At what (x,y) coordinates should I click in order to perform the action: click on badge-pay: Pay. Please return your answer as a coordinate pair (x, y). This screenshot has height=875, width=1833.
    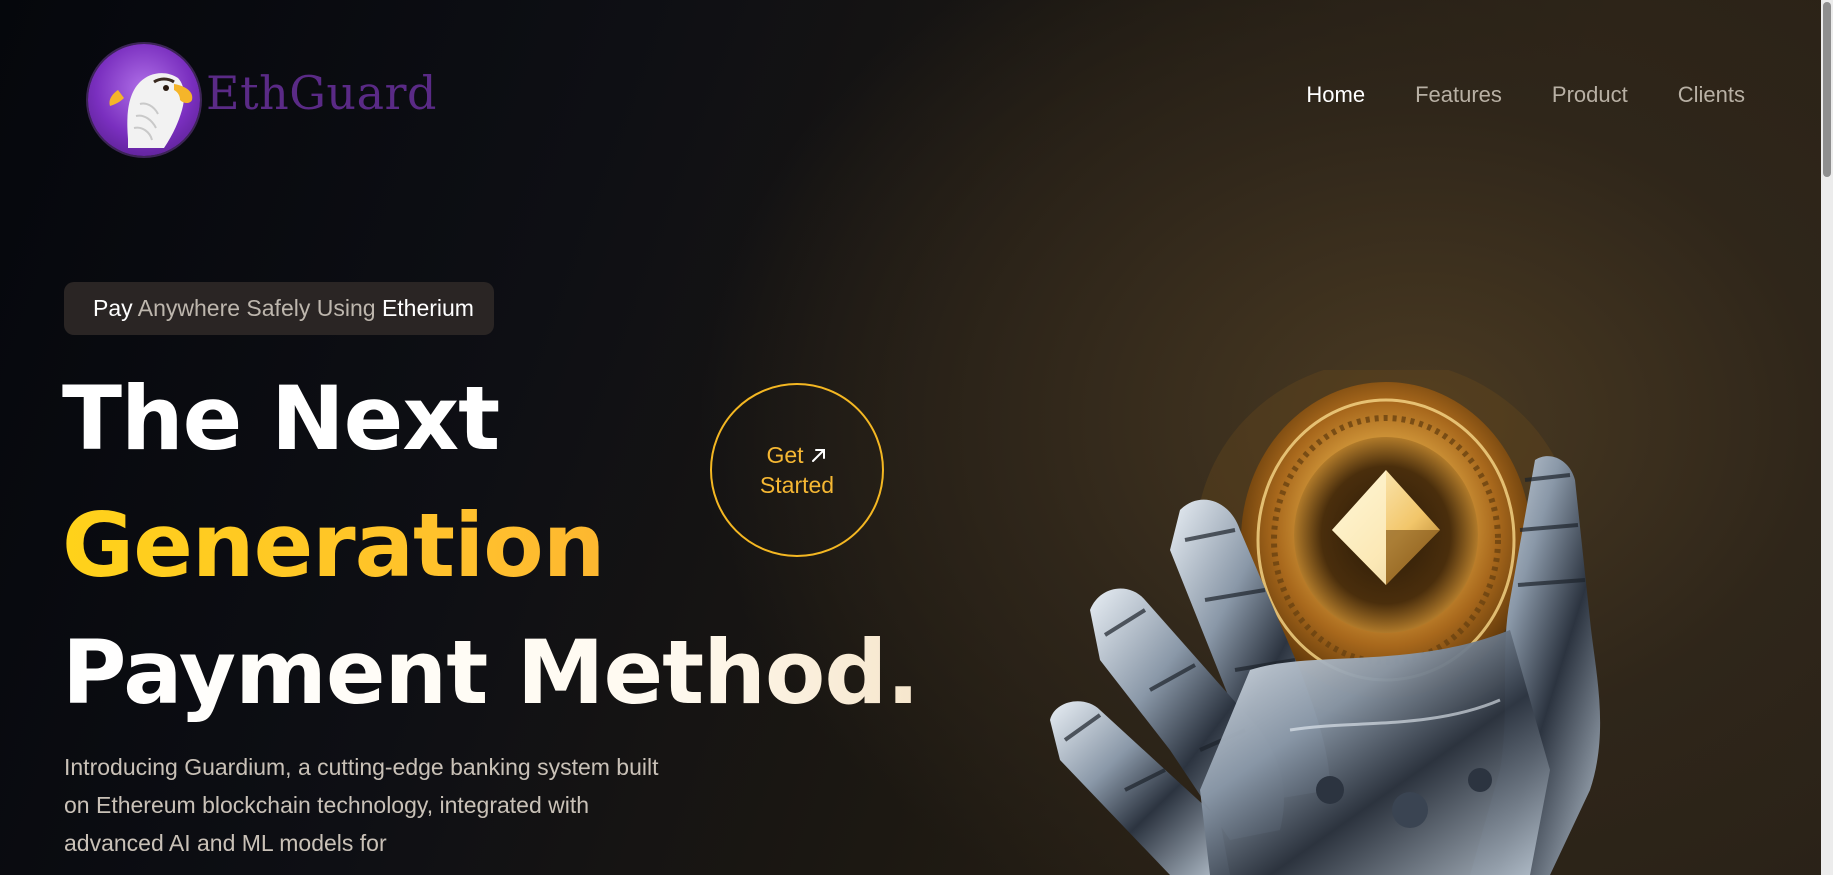
    Looking at the image, I should click on (113, 308).